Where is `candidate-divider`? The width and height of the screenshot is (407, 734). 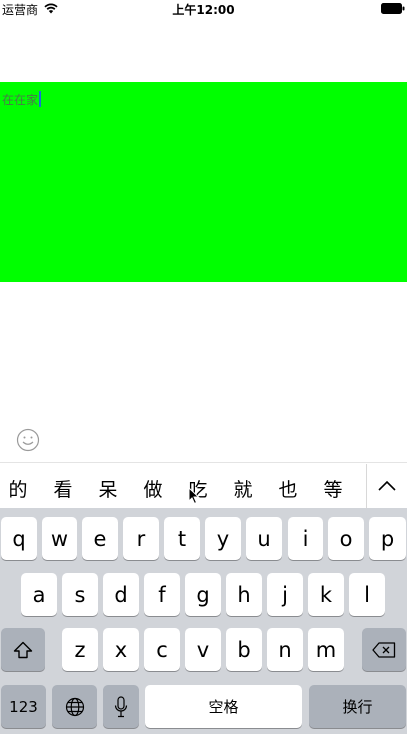
candidate-divider is located at coordinates (366, 486).